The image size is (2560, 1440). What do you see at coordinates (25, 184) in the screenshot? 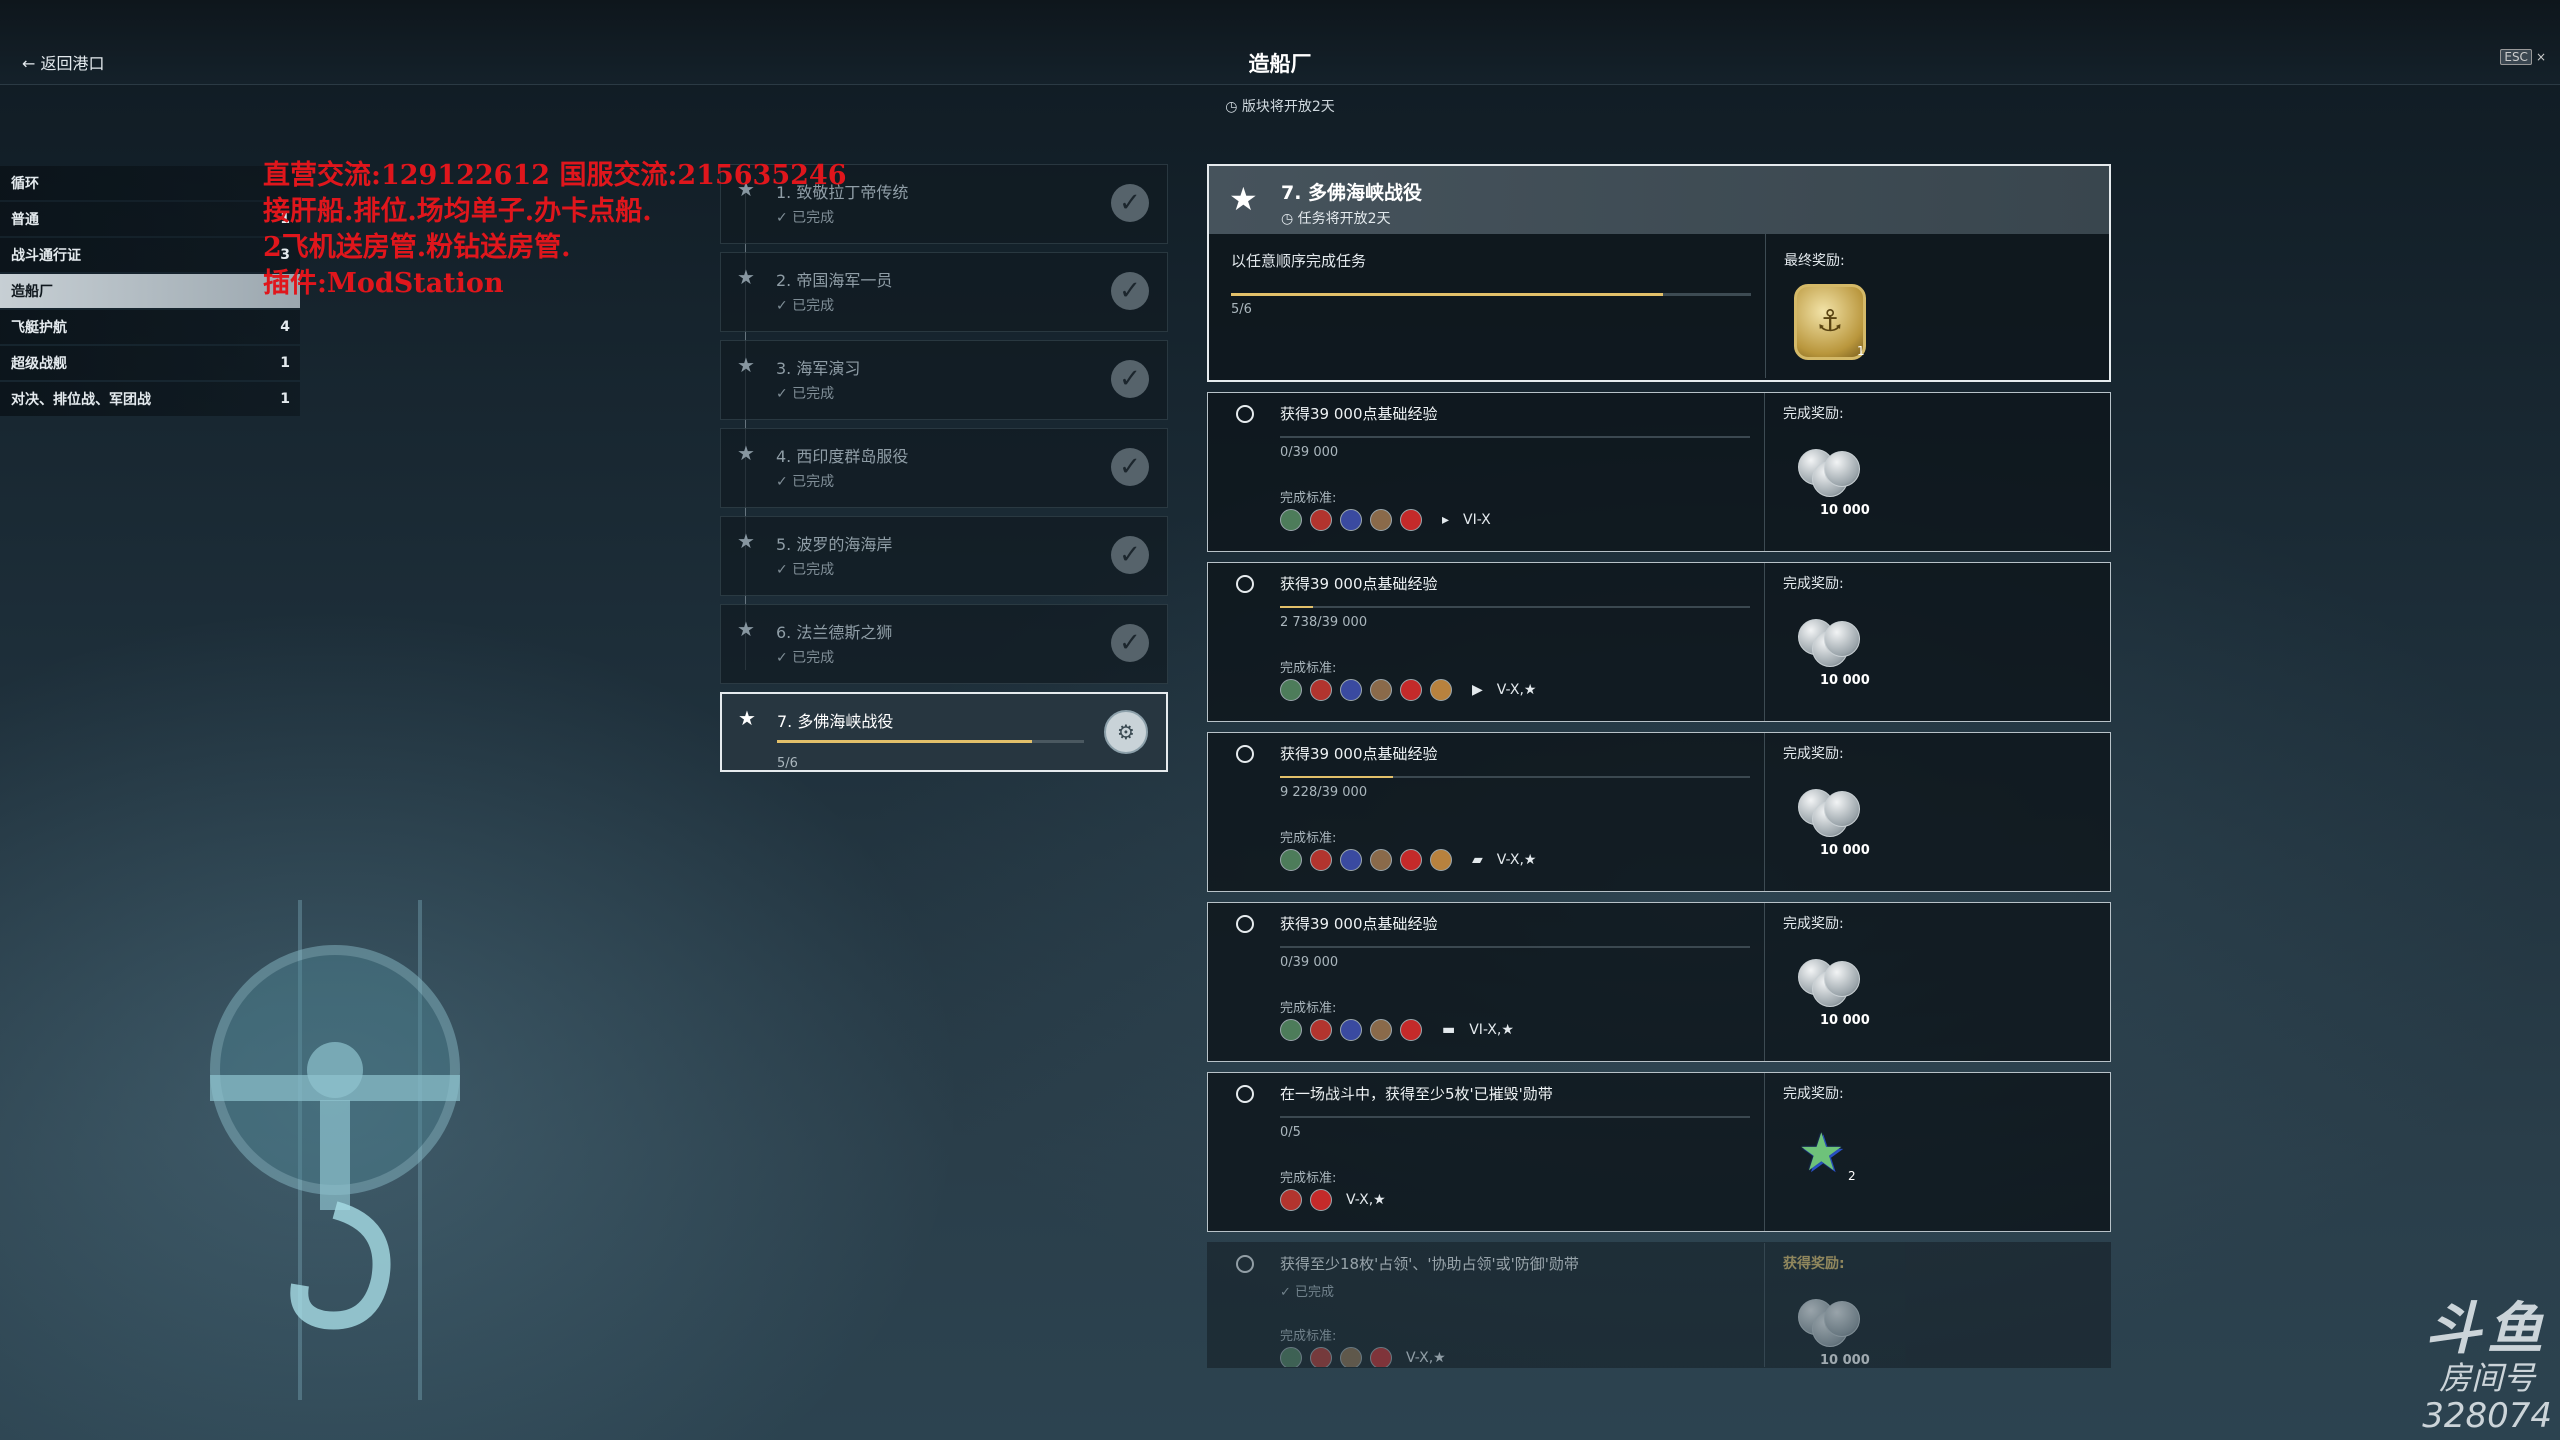
I see `sidebar-item-label: 循环` at bounding box center [25, 184].